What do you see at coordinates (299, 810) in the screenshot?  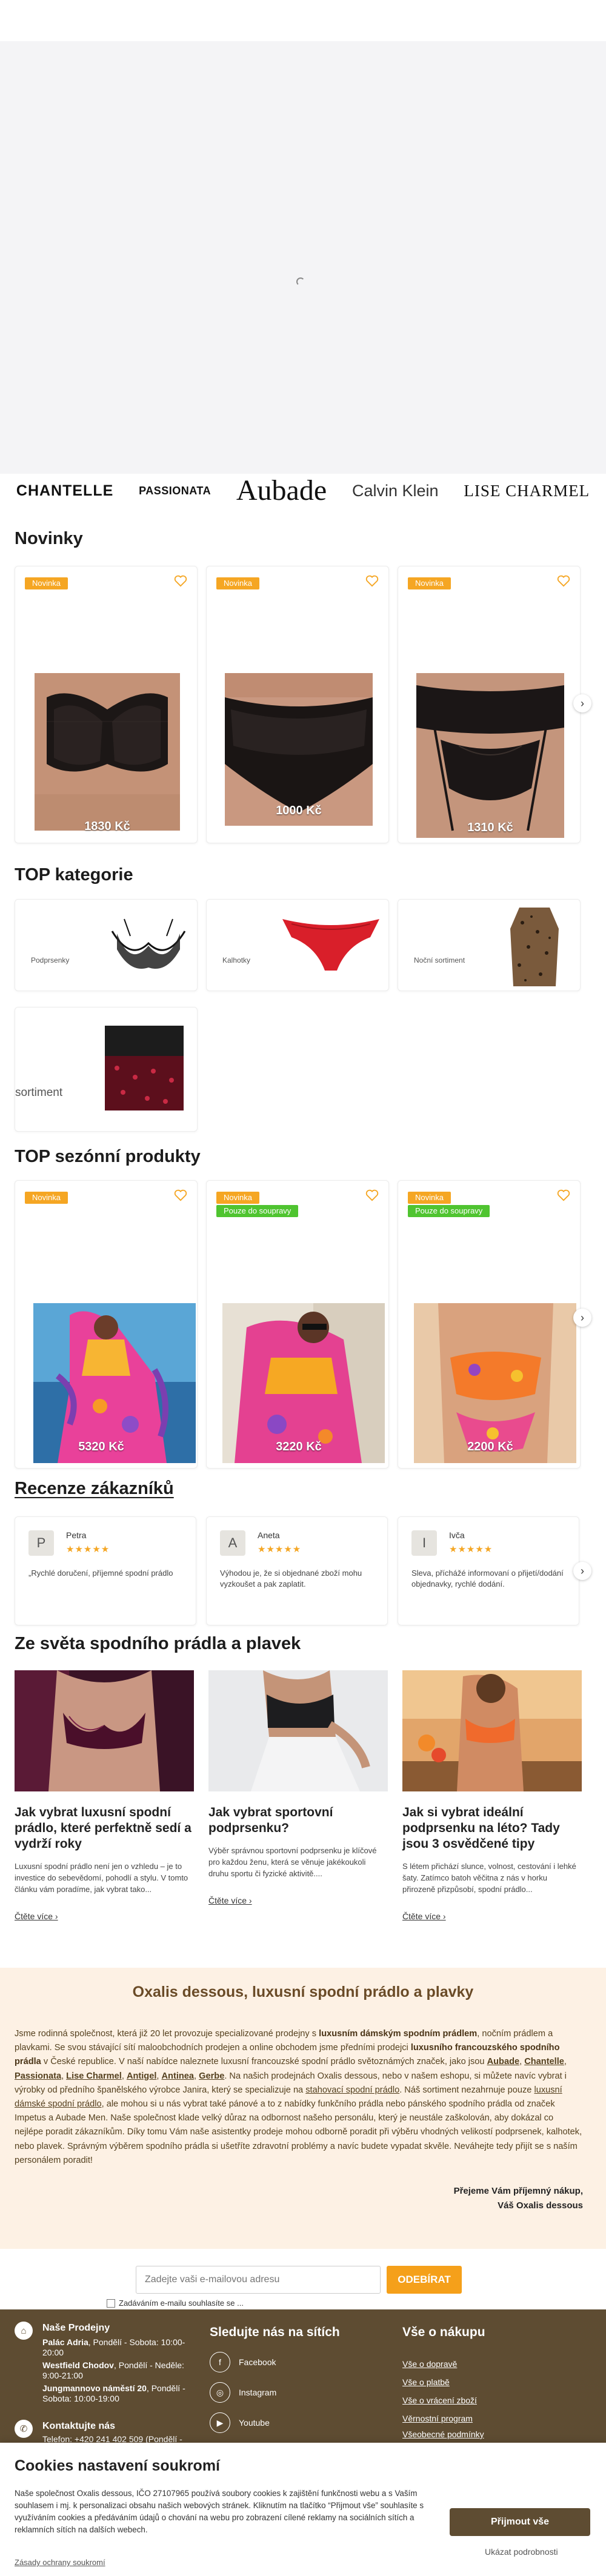 I see `product-price: 1000 Kč` at bounding box center [299, 810].